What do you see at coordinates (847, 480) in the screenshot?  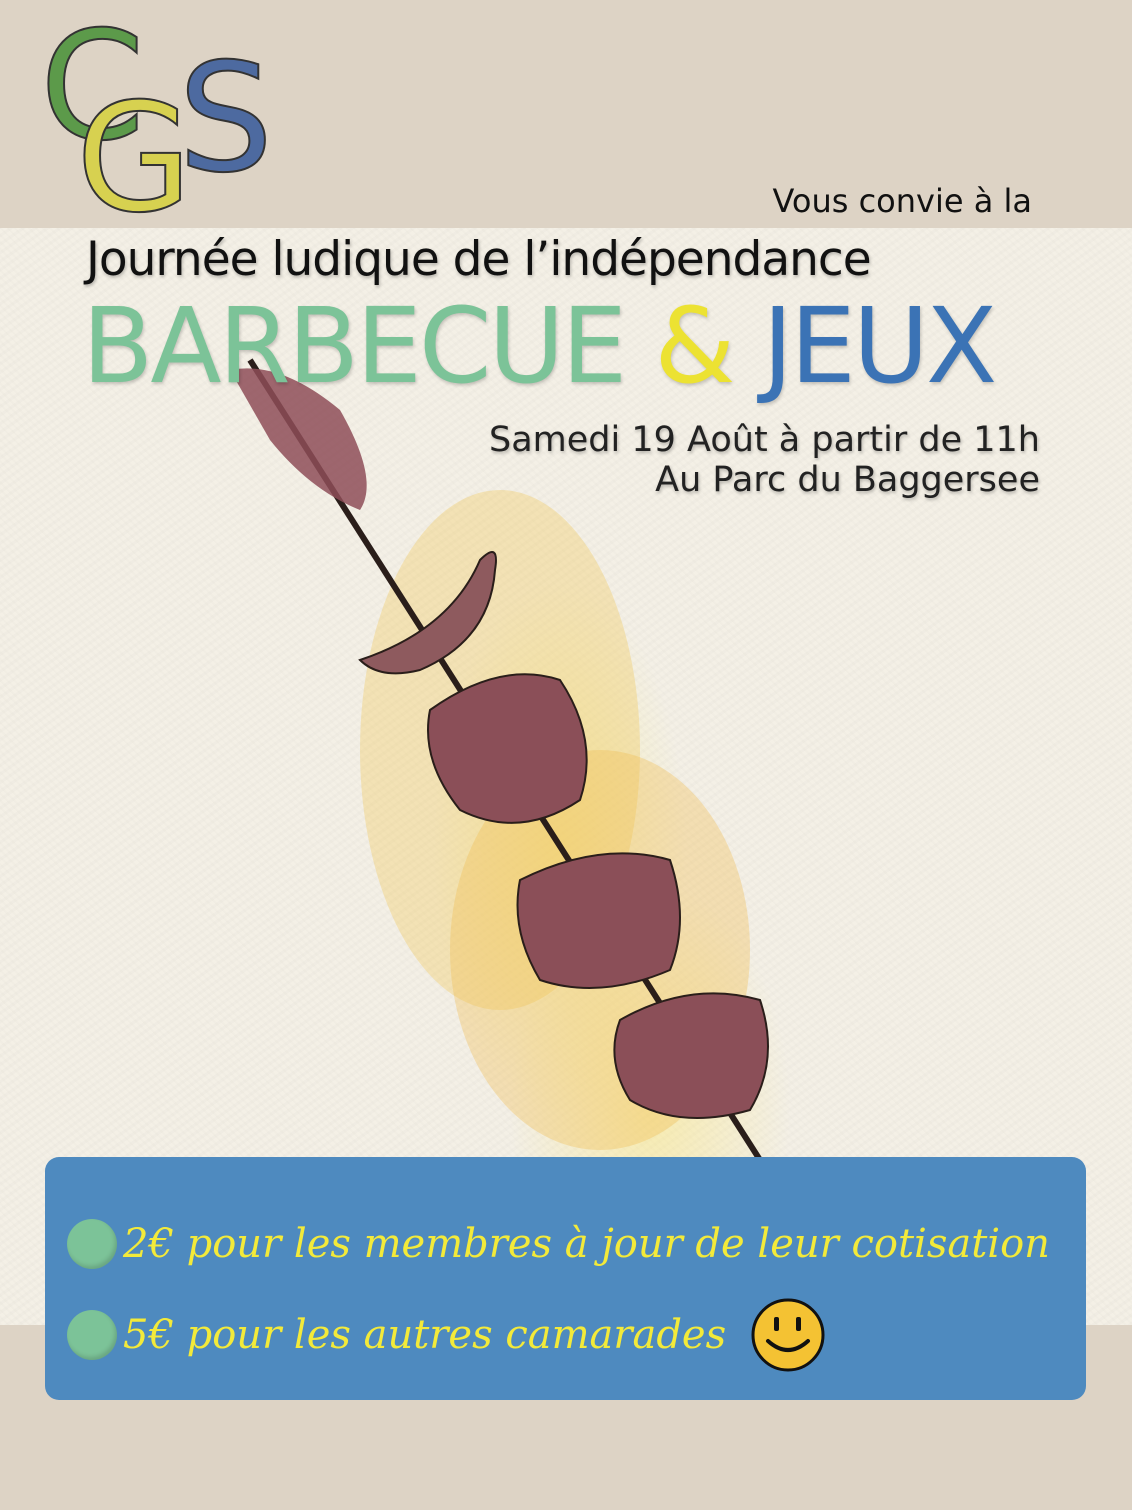 I see `event-place: Au Parc du Baggersee` at bounding box center [847, 480].